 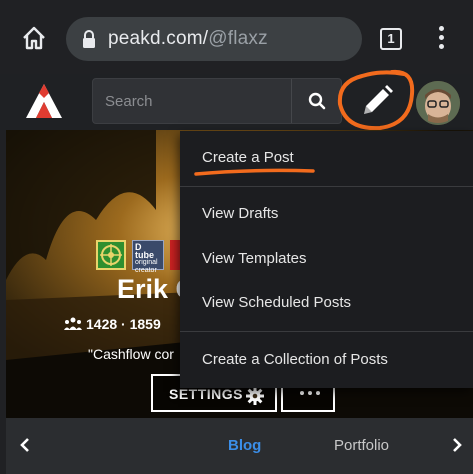 What do you see at coordinates (391, 39) in the screenshot?
I see `tab-switcher-button: 1` at bounding box center [391, 39].